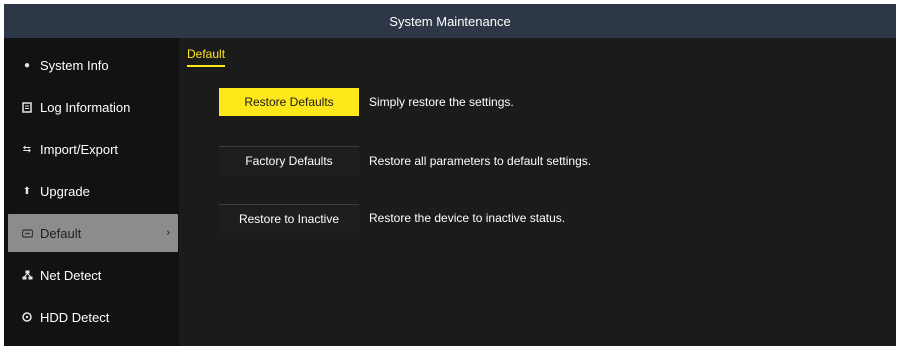  I want to click on window-title: System Maintenance, so click(450, 21).